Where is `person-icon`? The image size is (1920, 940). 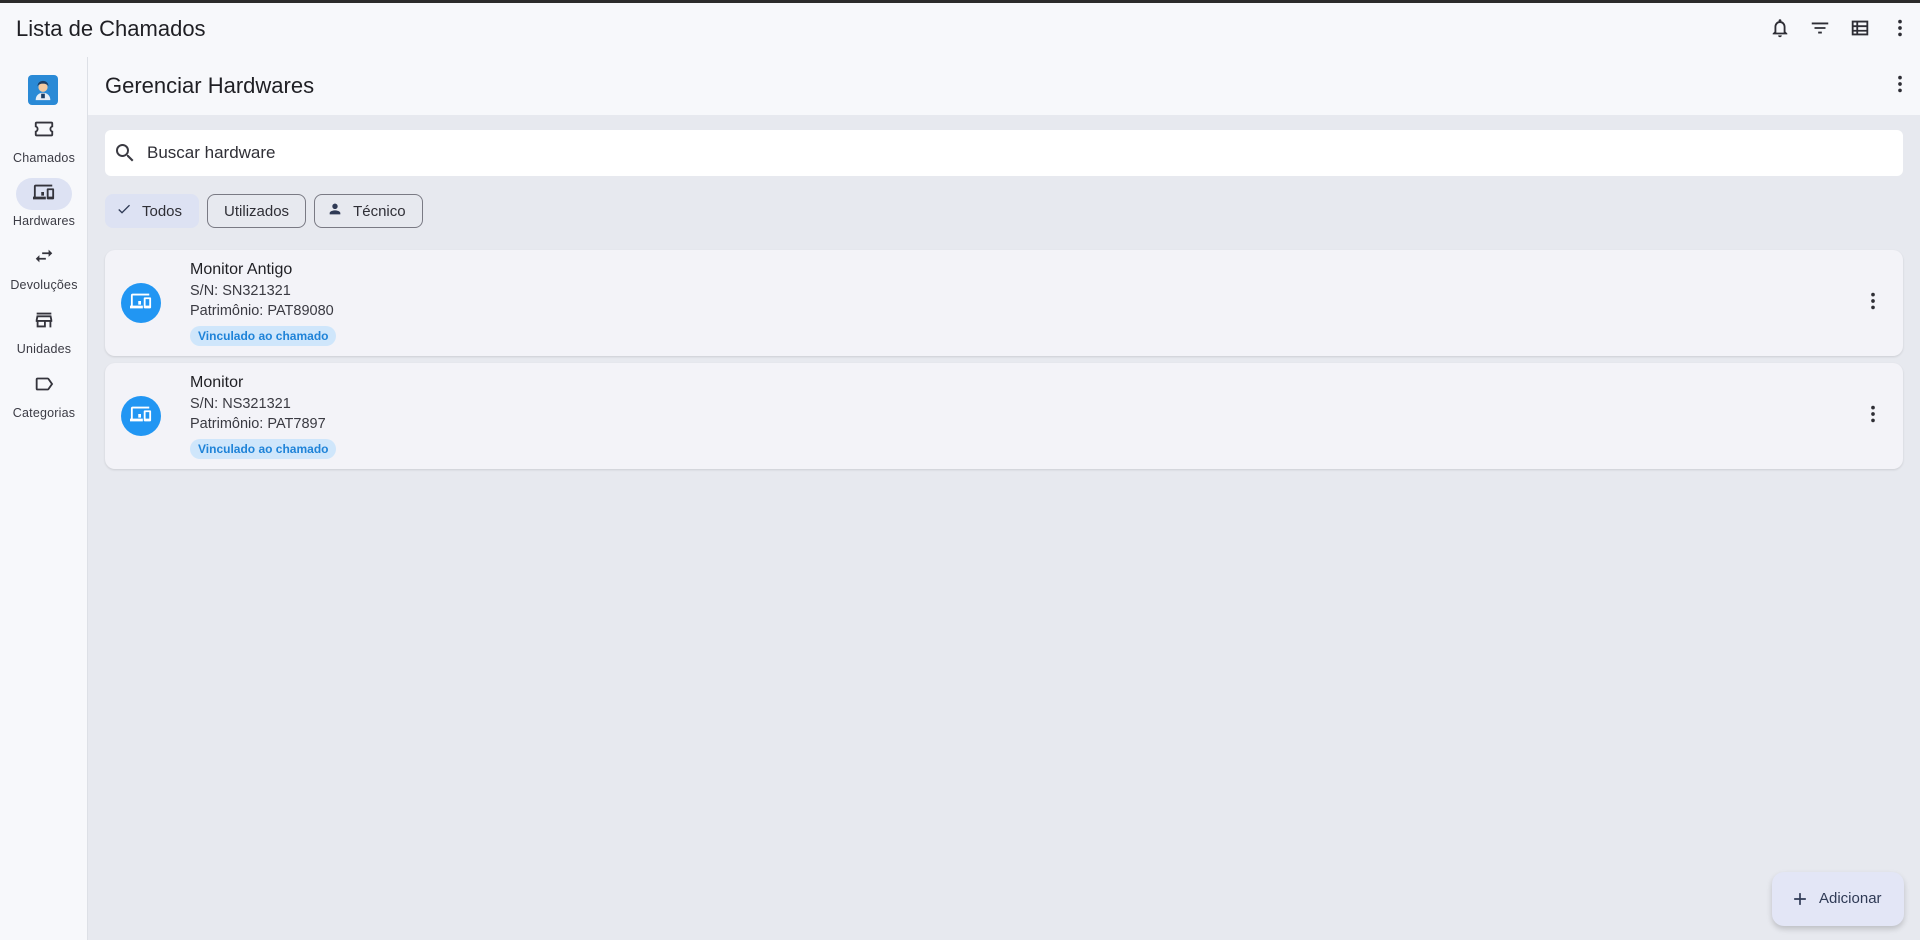
person-icon is located at coordinates (340, 211).